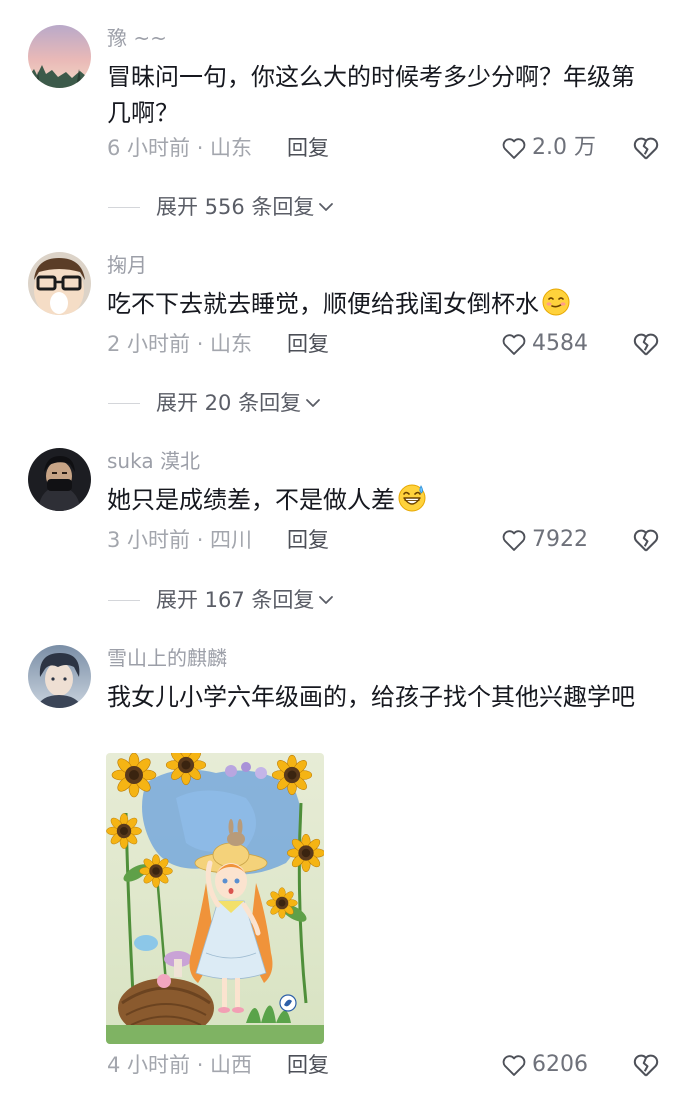 This screenshot has height=1097, width=690. I want to click on like-count: 6206, so click(560, 1064).